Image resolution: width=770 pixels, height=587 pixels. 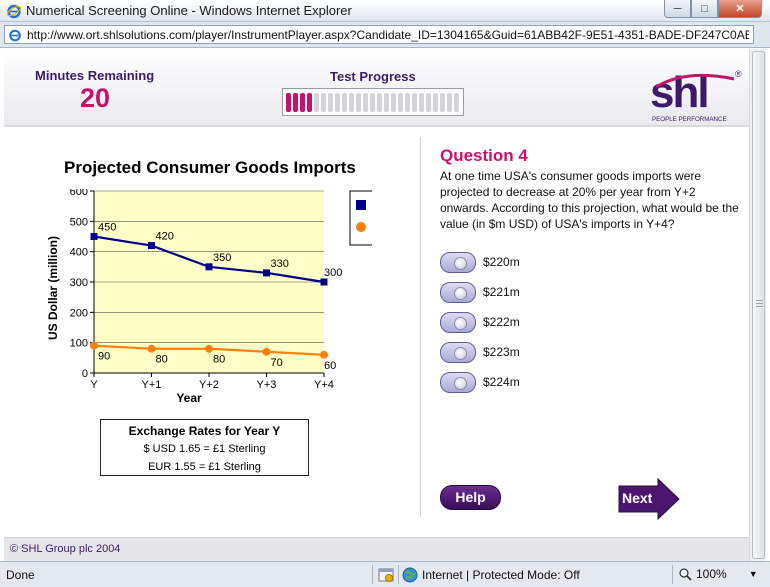 What do you see at coordinates (696, 95) in the screenshot?
I see `shl-logo: shl ® PEOPLE PERFORMANCE` at bounding box center [696, 95].